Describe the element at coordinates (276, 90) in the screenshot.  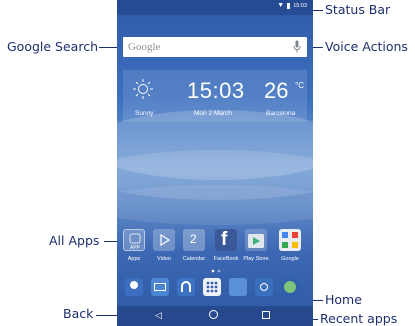
I see `widget-temperature: 26` at that location.